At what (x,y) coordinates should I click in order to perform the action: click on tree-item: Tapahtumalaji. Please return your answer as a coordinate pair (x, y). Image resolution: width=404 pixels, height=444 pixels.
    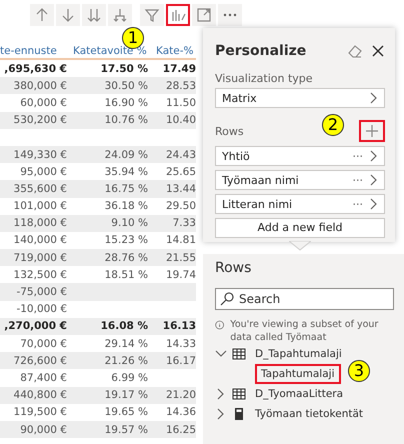
    Looking at the image, I should click on (297, 374).